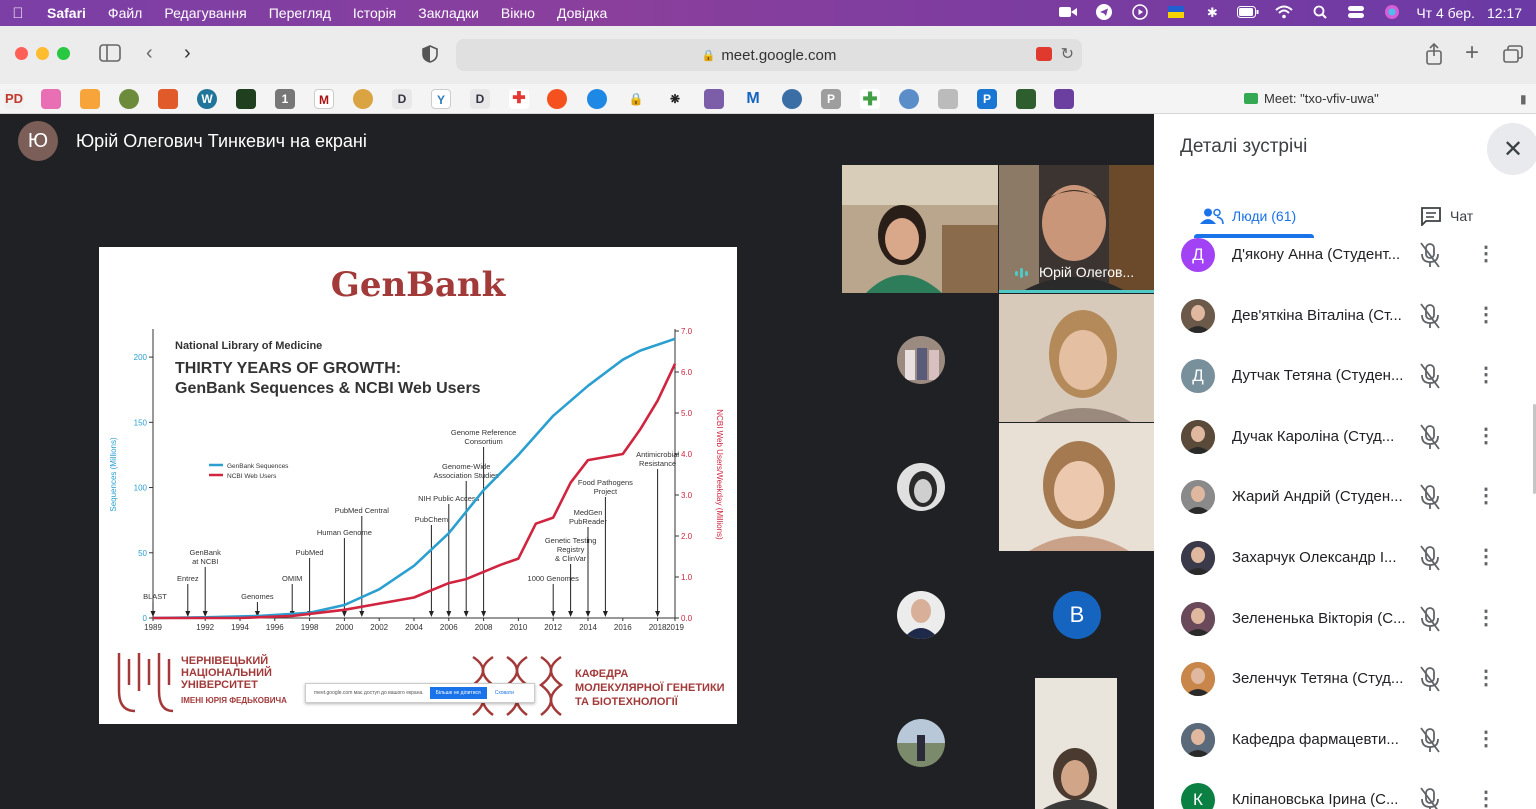  I want to click on close-panel-button: ✕, so click(1511, 149).